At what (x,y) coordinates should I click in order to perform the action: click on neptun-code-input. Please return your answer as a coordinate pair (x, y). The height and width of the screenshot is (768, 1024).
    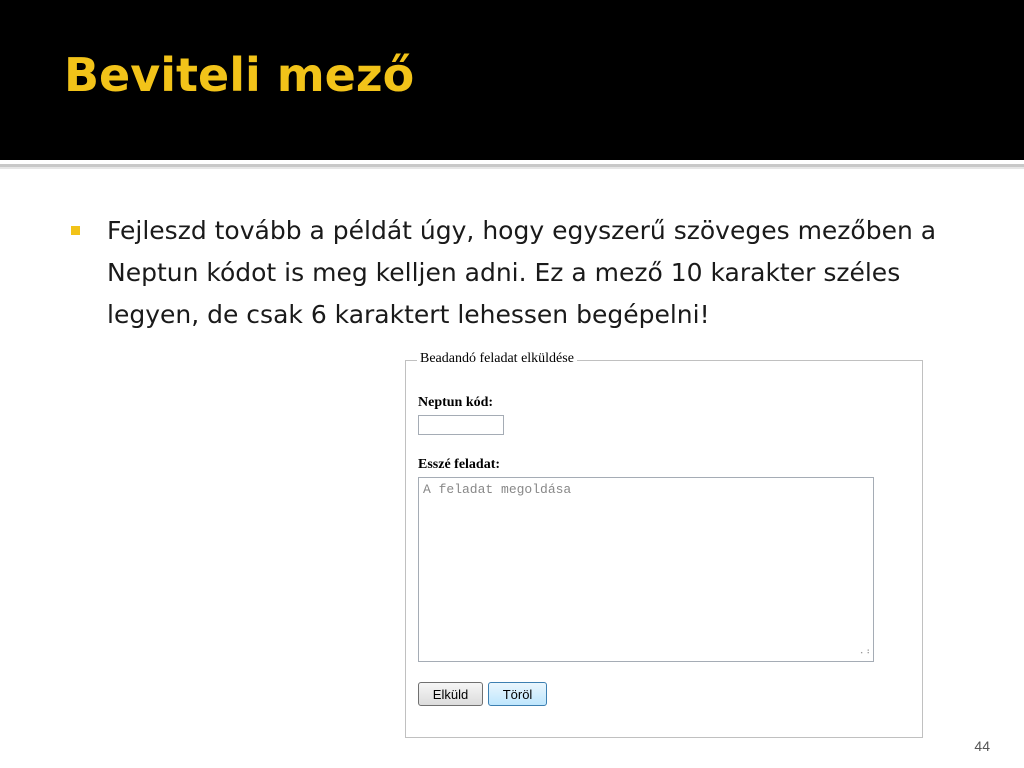
    Looking at the image, I should click on (461, 425).